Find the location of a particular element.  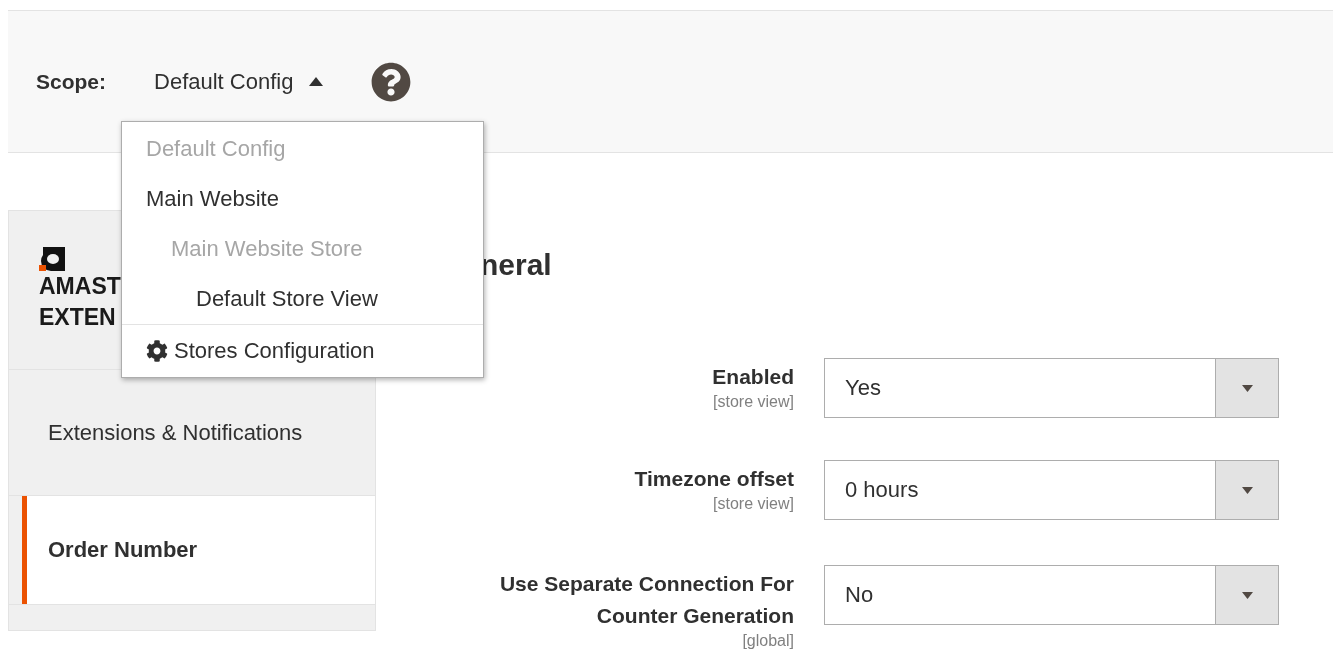

scope-note: [global] is located at coordinates (768, 641).